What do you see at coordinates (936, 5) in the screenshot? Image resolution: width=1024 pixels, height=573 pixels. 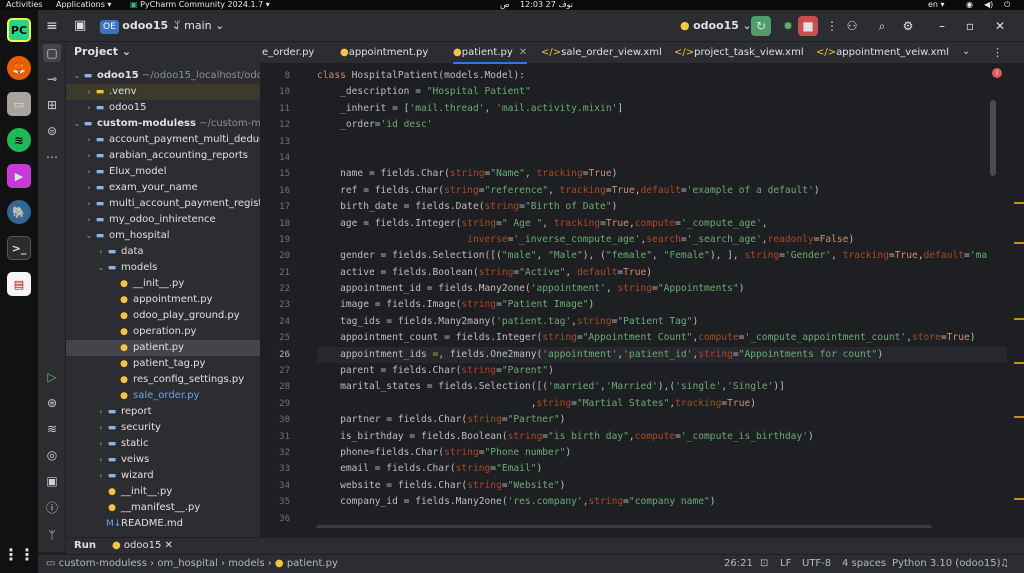 I see `language-indicator: en ▾` at bounding box center [936, 5].